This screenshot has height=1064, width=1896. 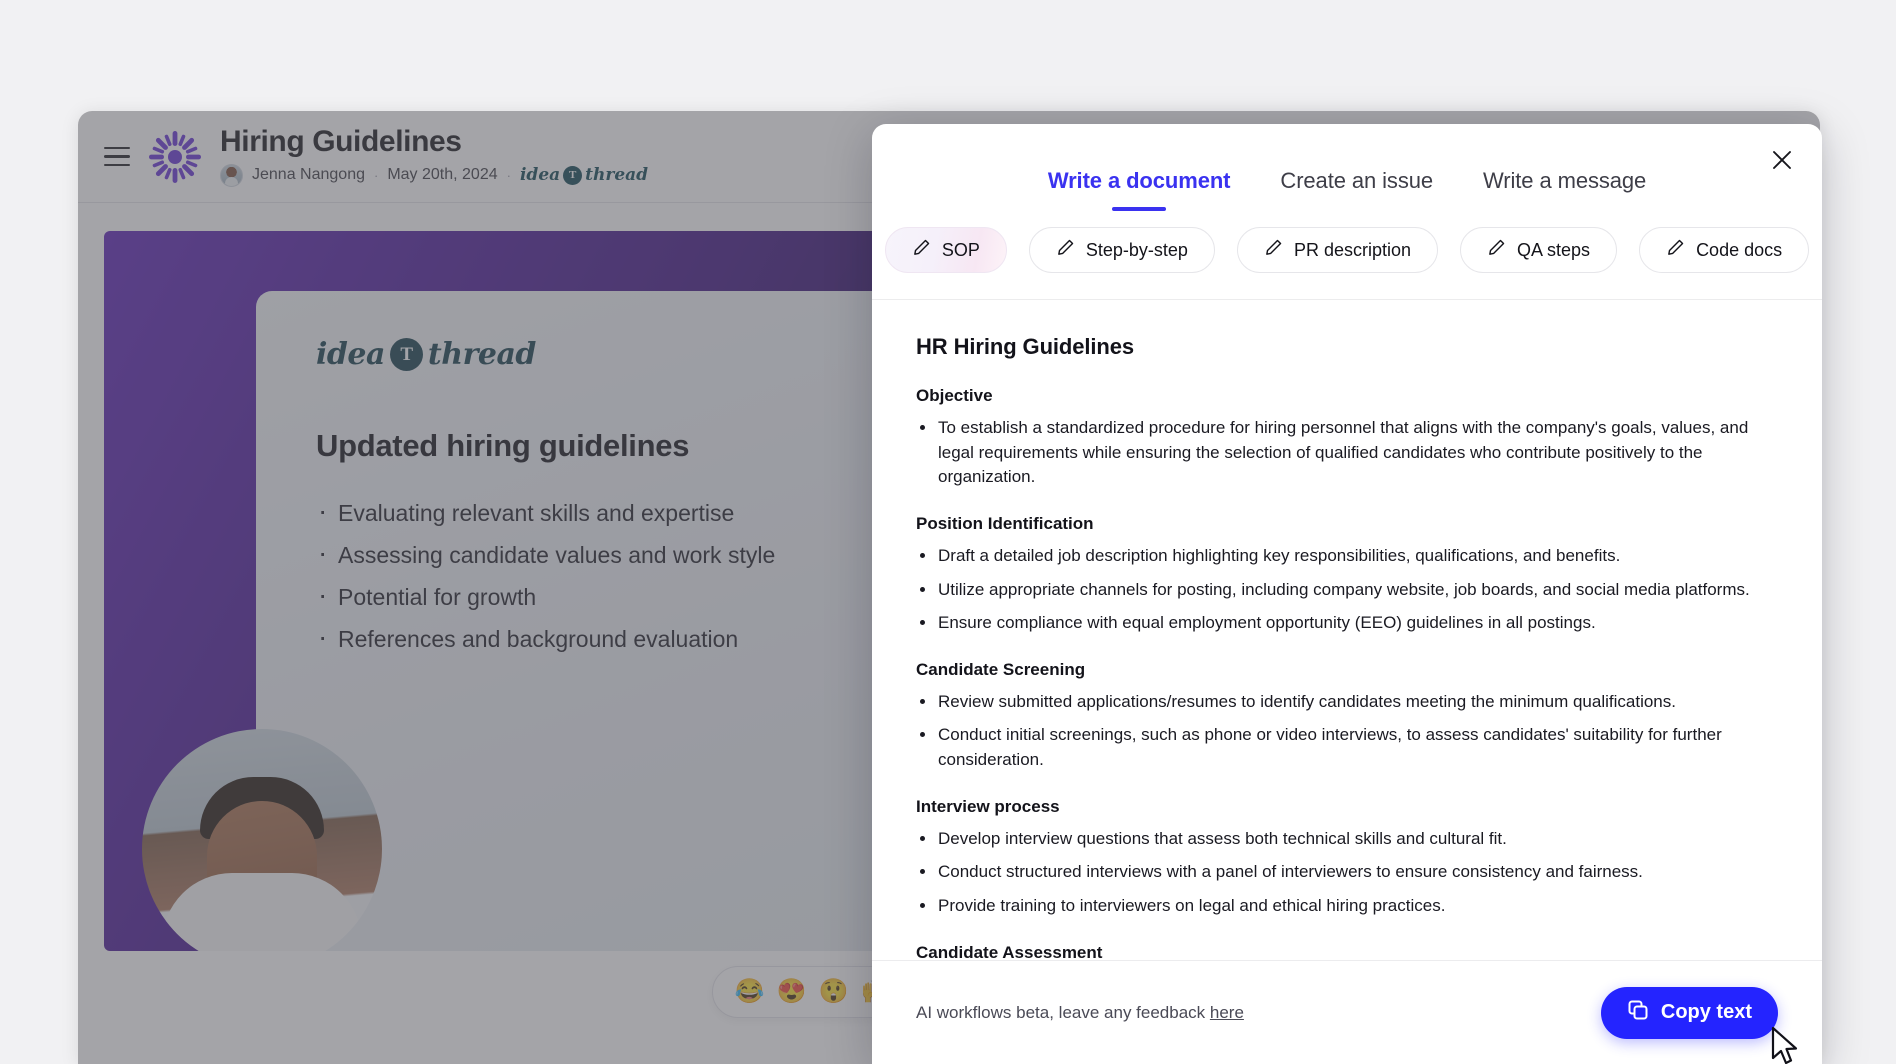 What do you see at coordinates (960, 249) in the screenshot?
I see `chip-label: SOP` at bounding box center [960, 249].